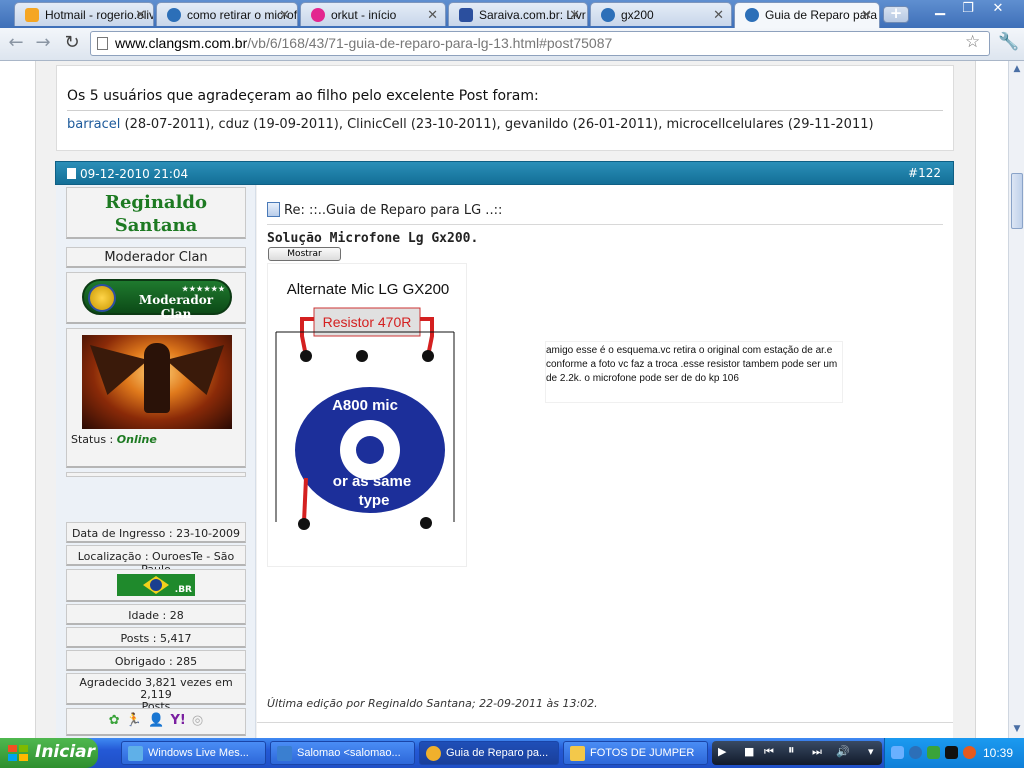 The height and width of the screenshot is (768, 1024). I want to click on antivirus-icon, so click(951, 752).